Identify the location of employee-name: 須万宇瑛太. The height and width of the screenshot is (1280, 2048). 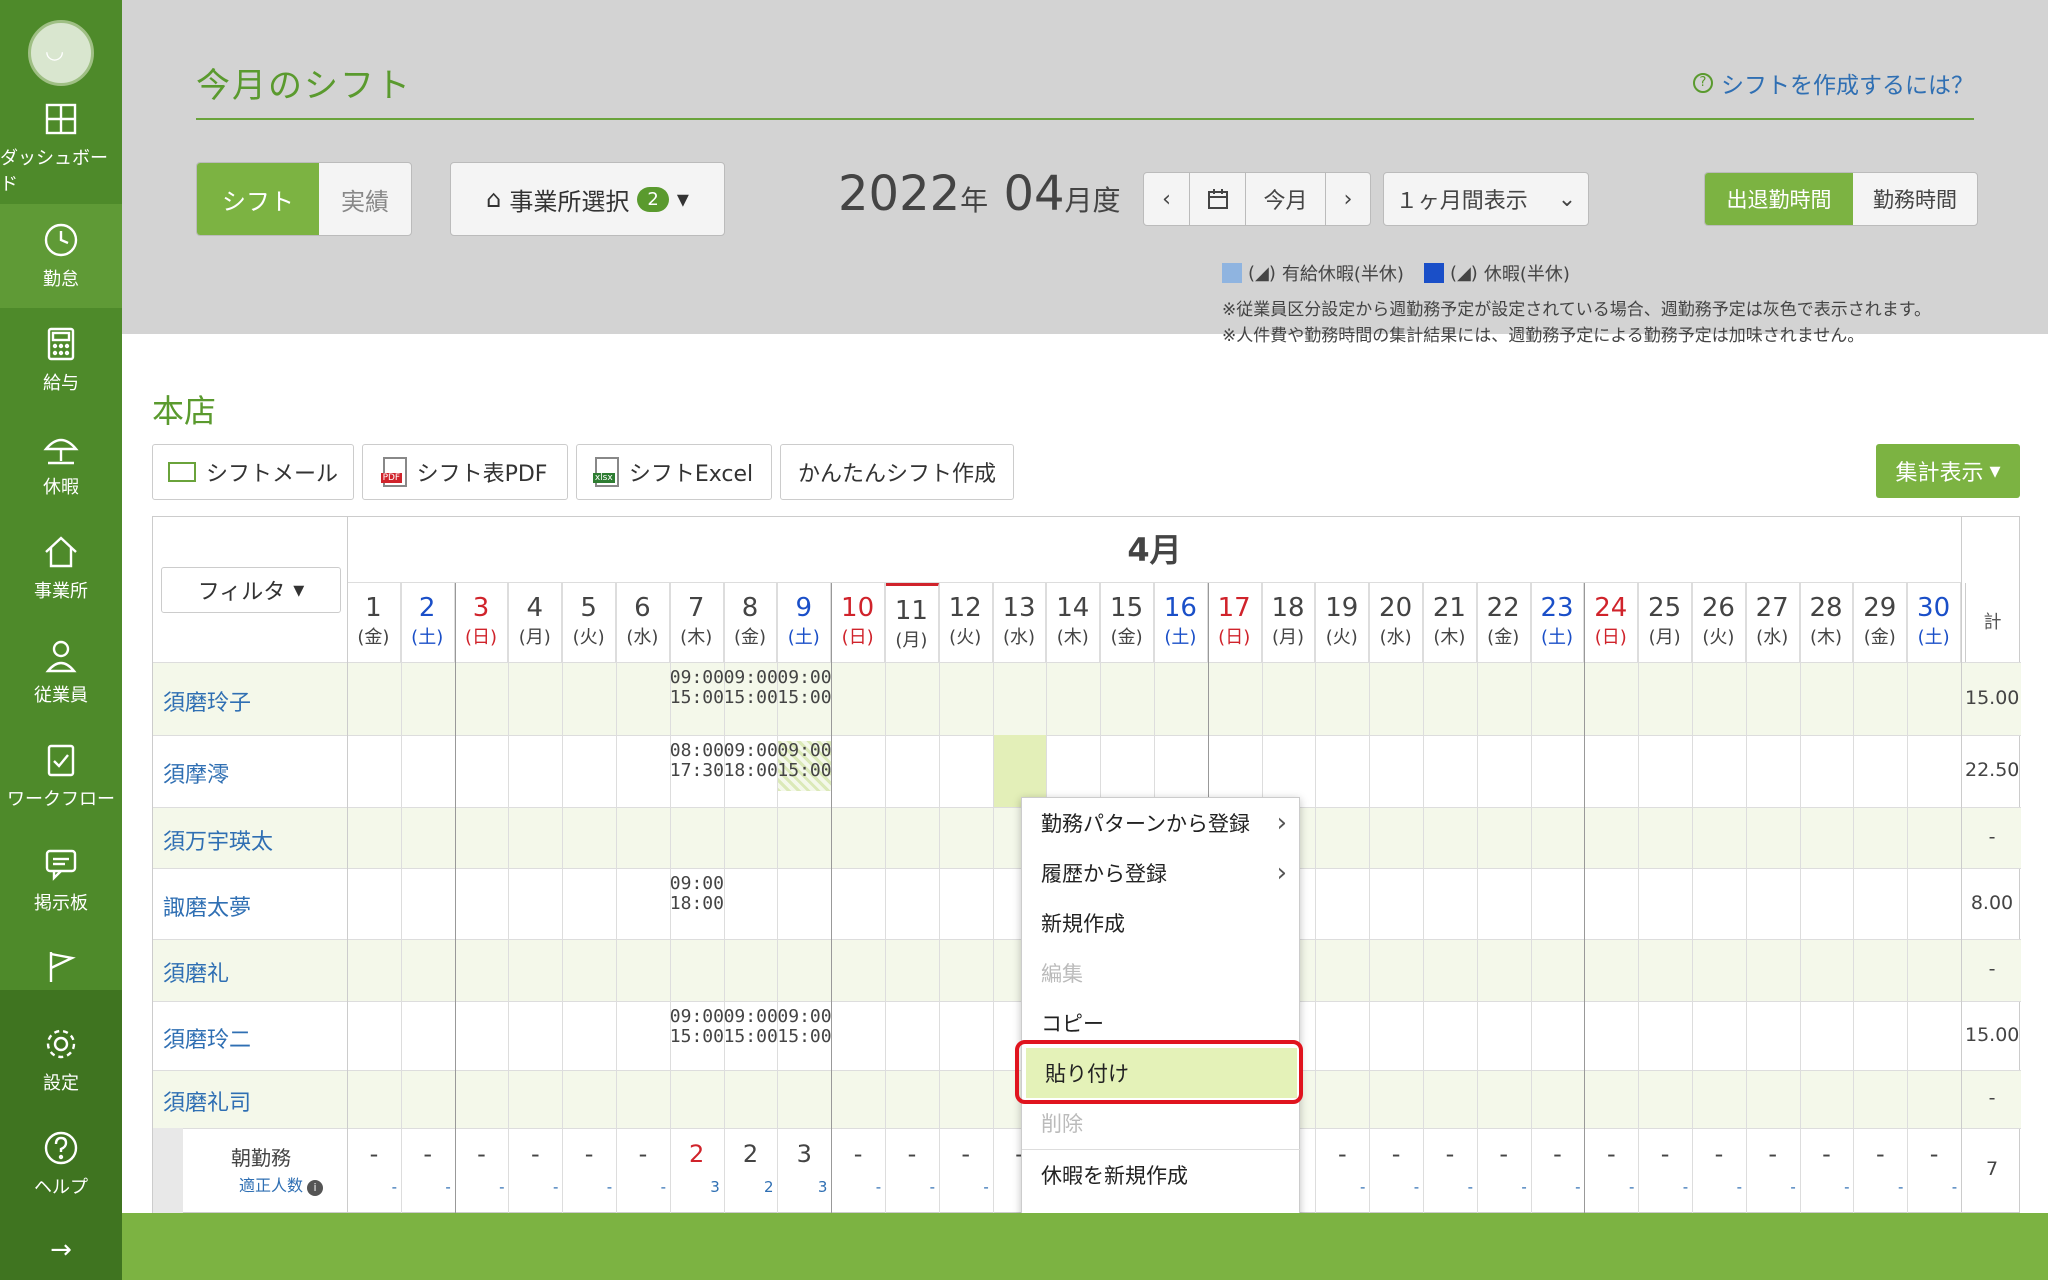
(218, 840).